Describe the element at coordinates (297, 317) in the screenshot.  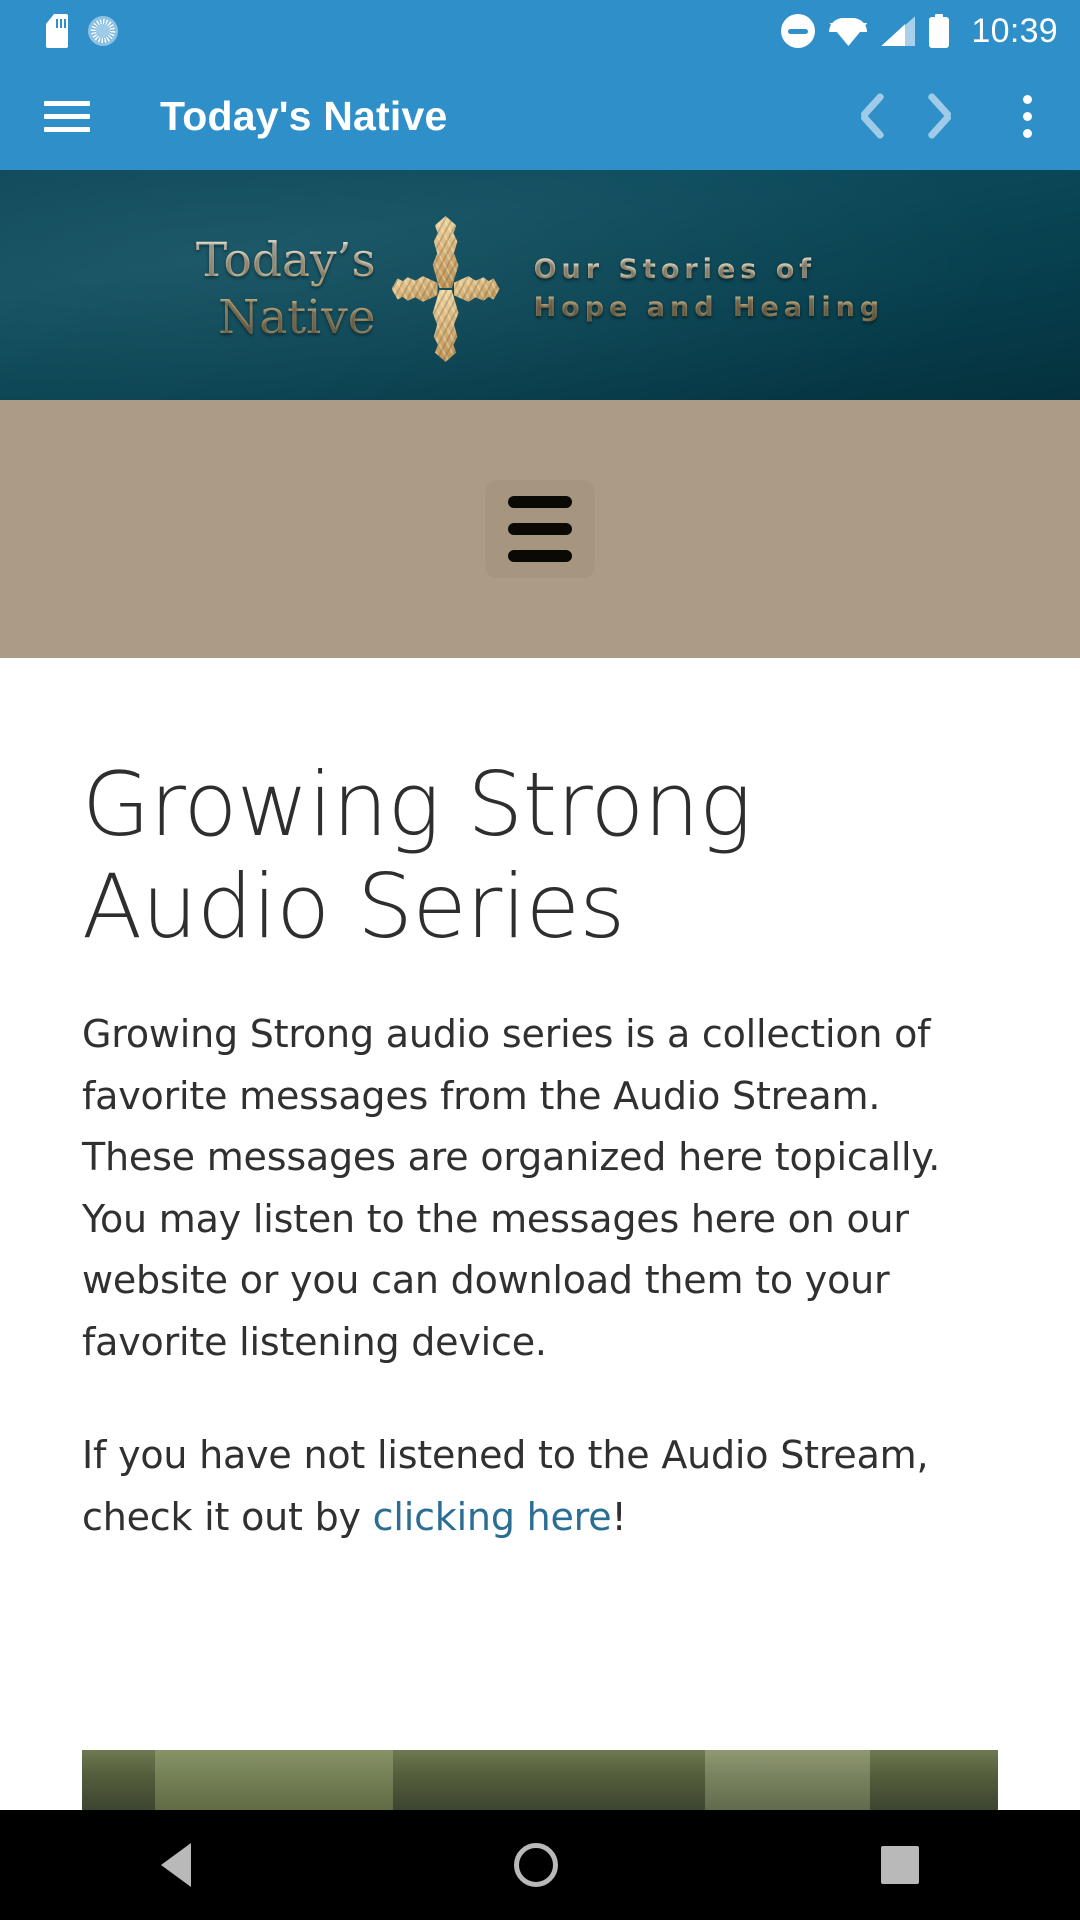
I see `brand-line-2: Native` at that location.